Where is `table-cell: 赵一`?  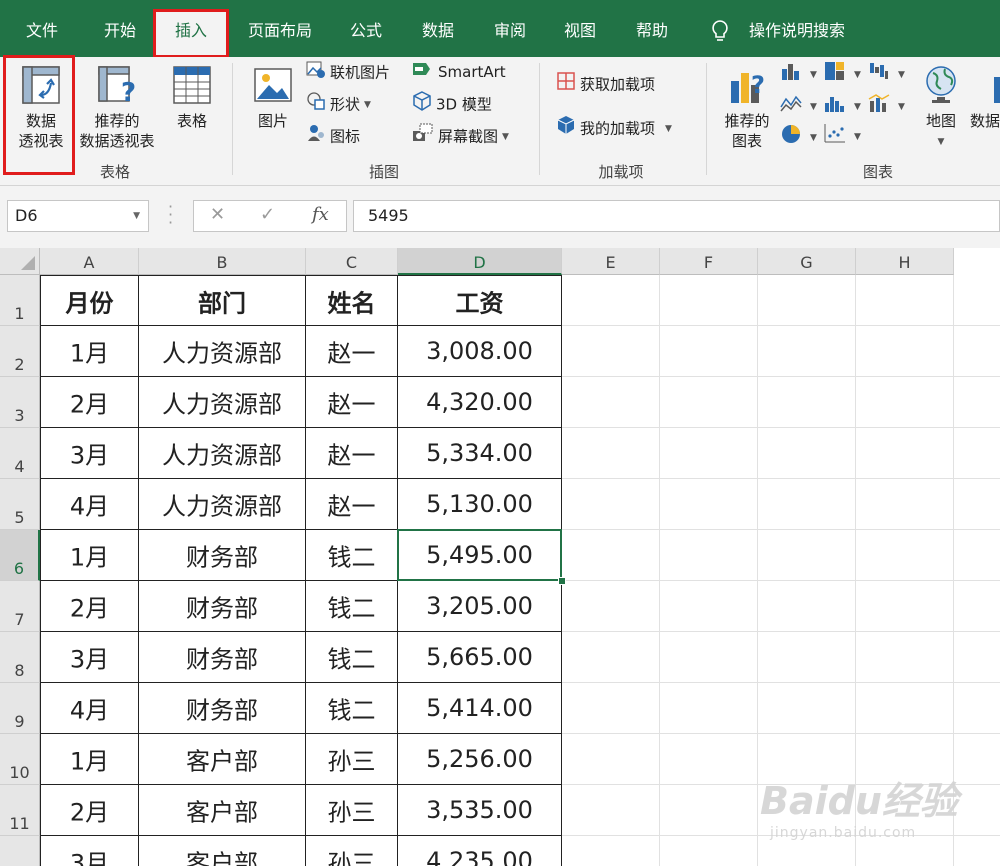 table-cell: 赵一 is located at coordinates (352, 504).